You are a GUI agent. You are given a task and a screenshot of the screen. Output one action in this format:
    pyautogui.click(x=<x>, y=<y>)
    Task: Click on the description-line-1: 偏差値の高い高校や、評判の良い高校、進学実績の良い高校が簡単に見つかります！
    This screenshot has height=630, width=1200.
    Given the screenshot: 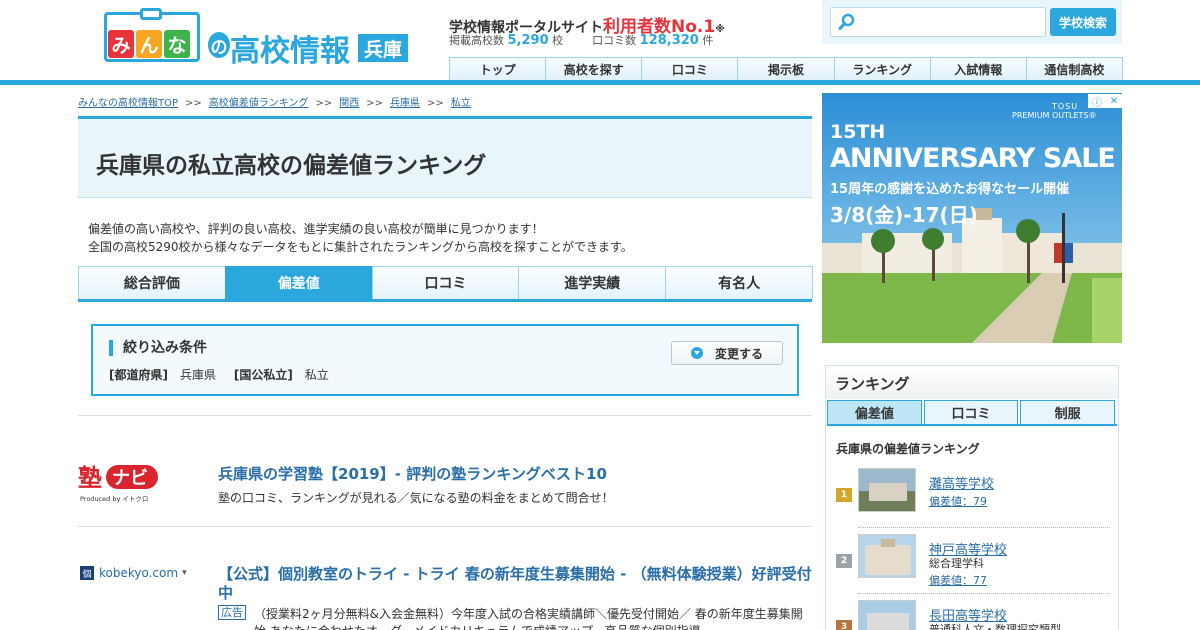 What is the action you would take?
    pyautogui.click(x=316, y=229)
    